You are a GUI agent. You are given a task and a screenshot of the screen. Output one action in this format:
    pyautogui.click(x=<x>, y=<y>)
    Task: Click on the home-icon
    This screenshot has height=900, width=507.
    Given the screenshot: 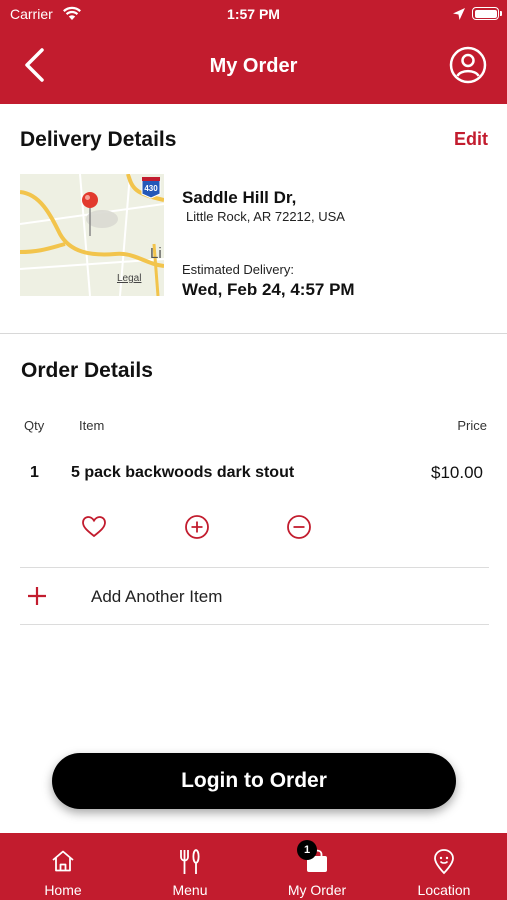 What is the action you would take?
    pyautogui.click(x=63, y=861)
    